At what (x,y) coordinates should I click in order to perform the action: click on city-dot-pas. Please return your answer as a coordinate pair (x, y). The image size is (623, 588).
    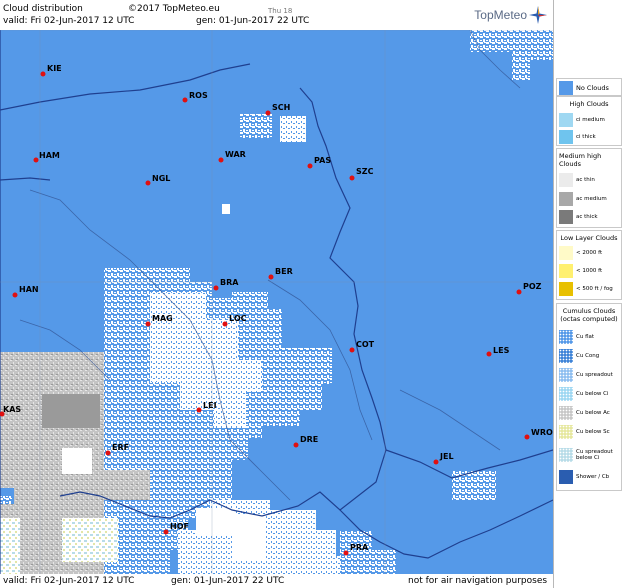
    Looking at the image, I should click on (310, 166).